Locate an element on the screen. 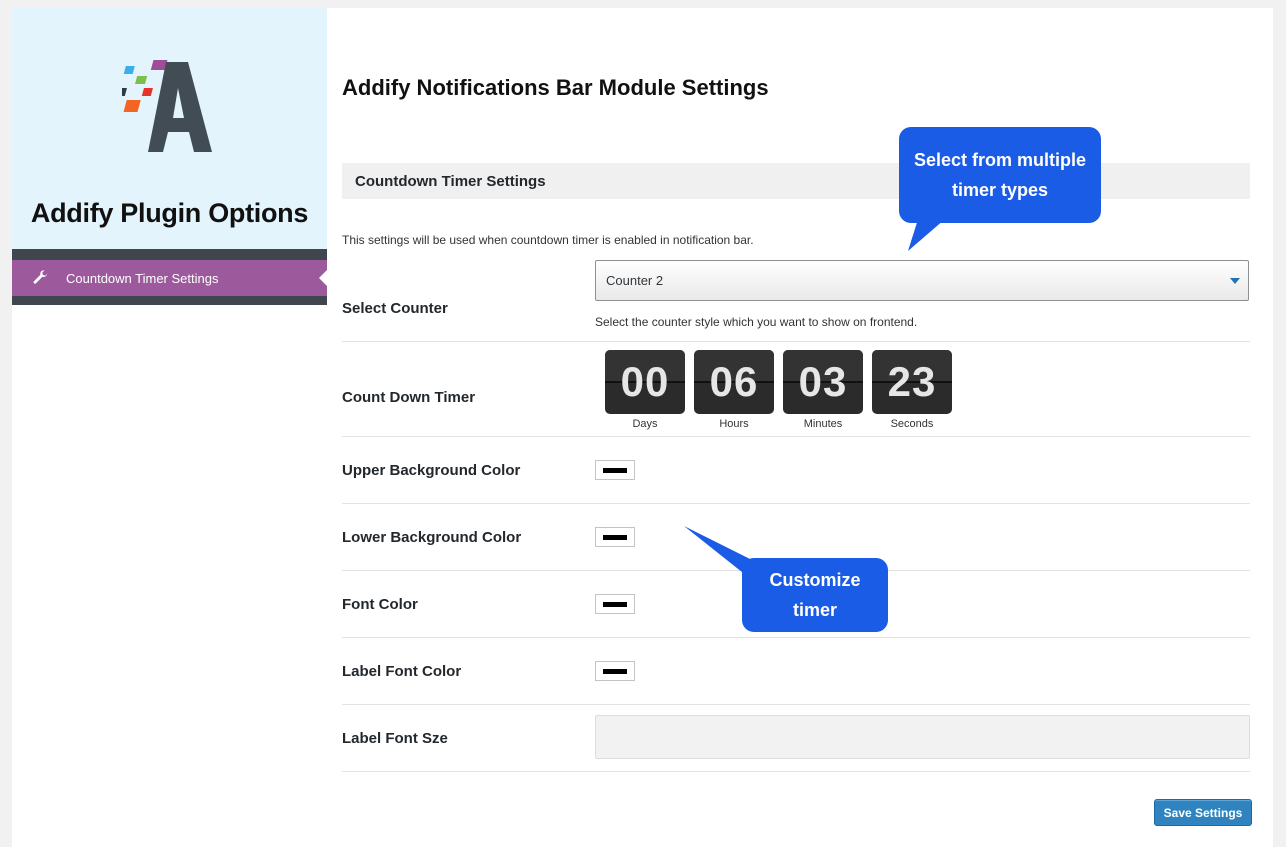 The image size is (1286, 847). callout-timer-types: Select from multiple timer types is located at coordinates (1000, 175).